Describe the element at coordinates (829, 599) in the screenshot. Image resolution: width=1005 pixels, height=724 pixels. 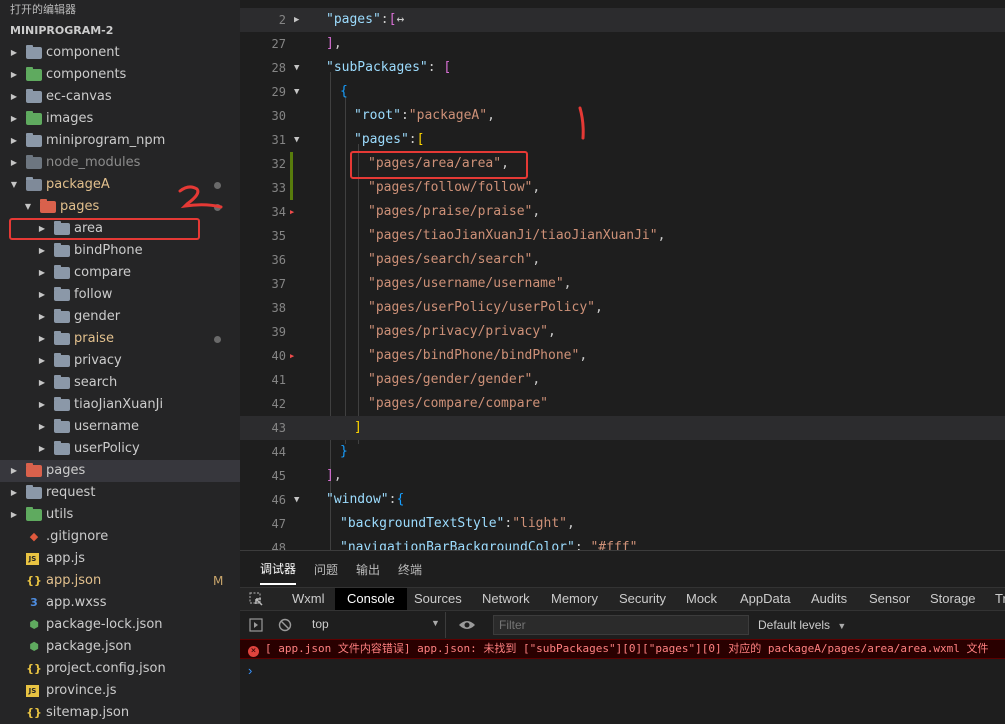
I see `devtab-audits: Audits` at that location.